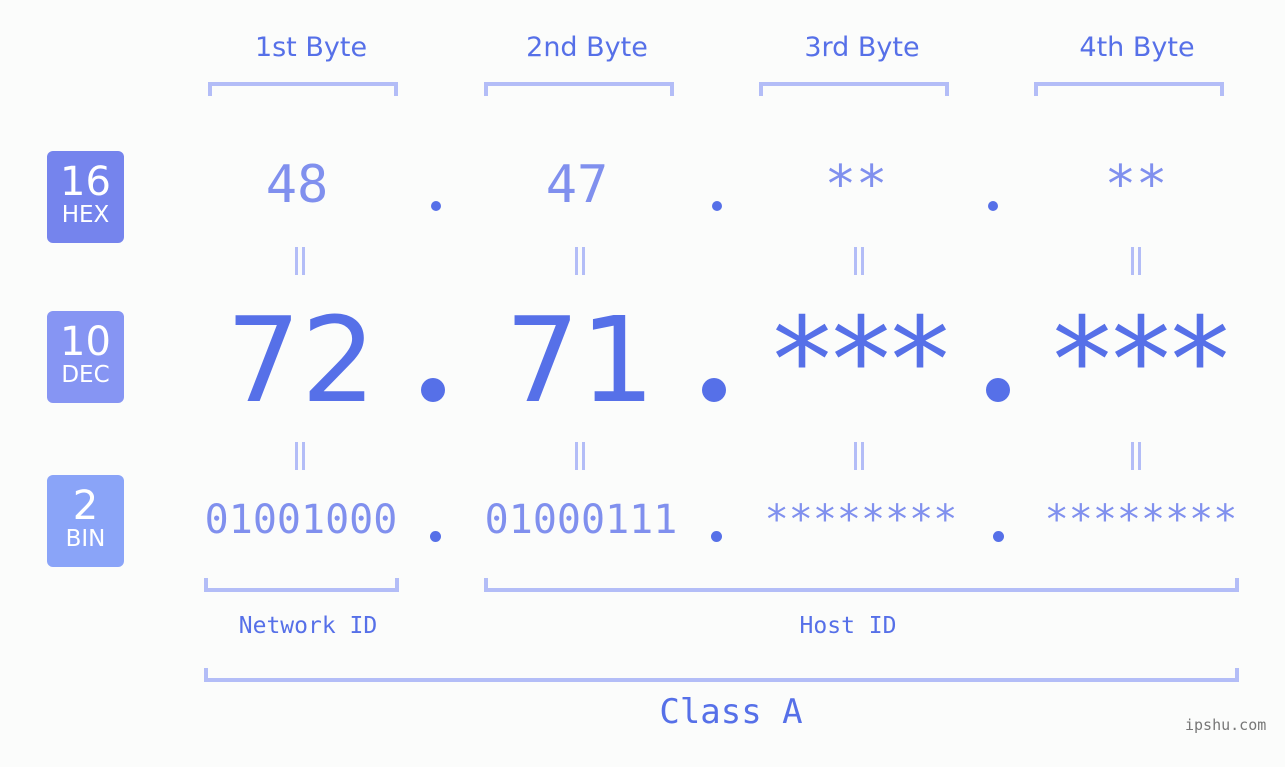 The image size is (1285, 767). What do you see at coordinates (1137, 47) in the screenshot?
I see `byte-header-4: 4th Byte` at bounding box center [1137, 47].